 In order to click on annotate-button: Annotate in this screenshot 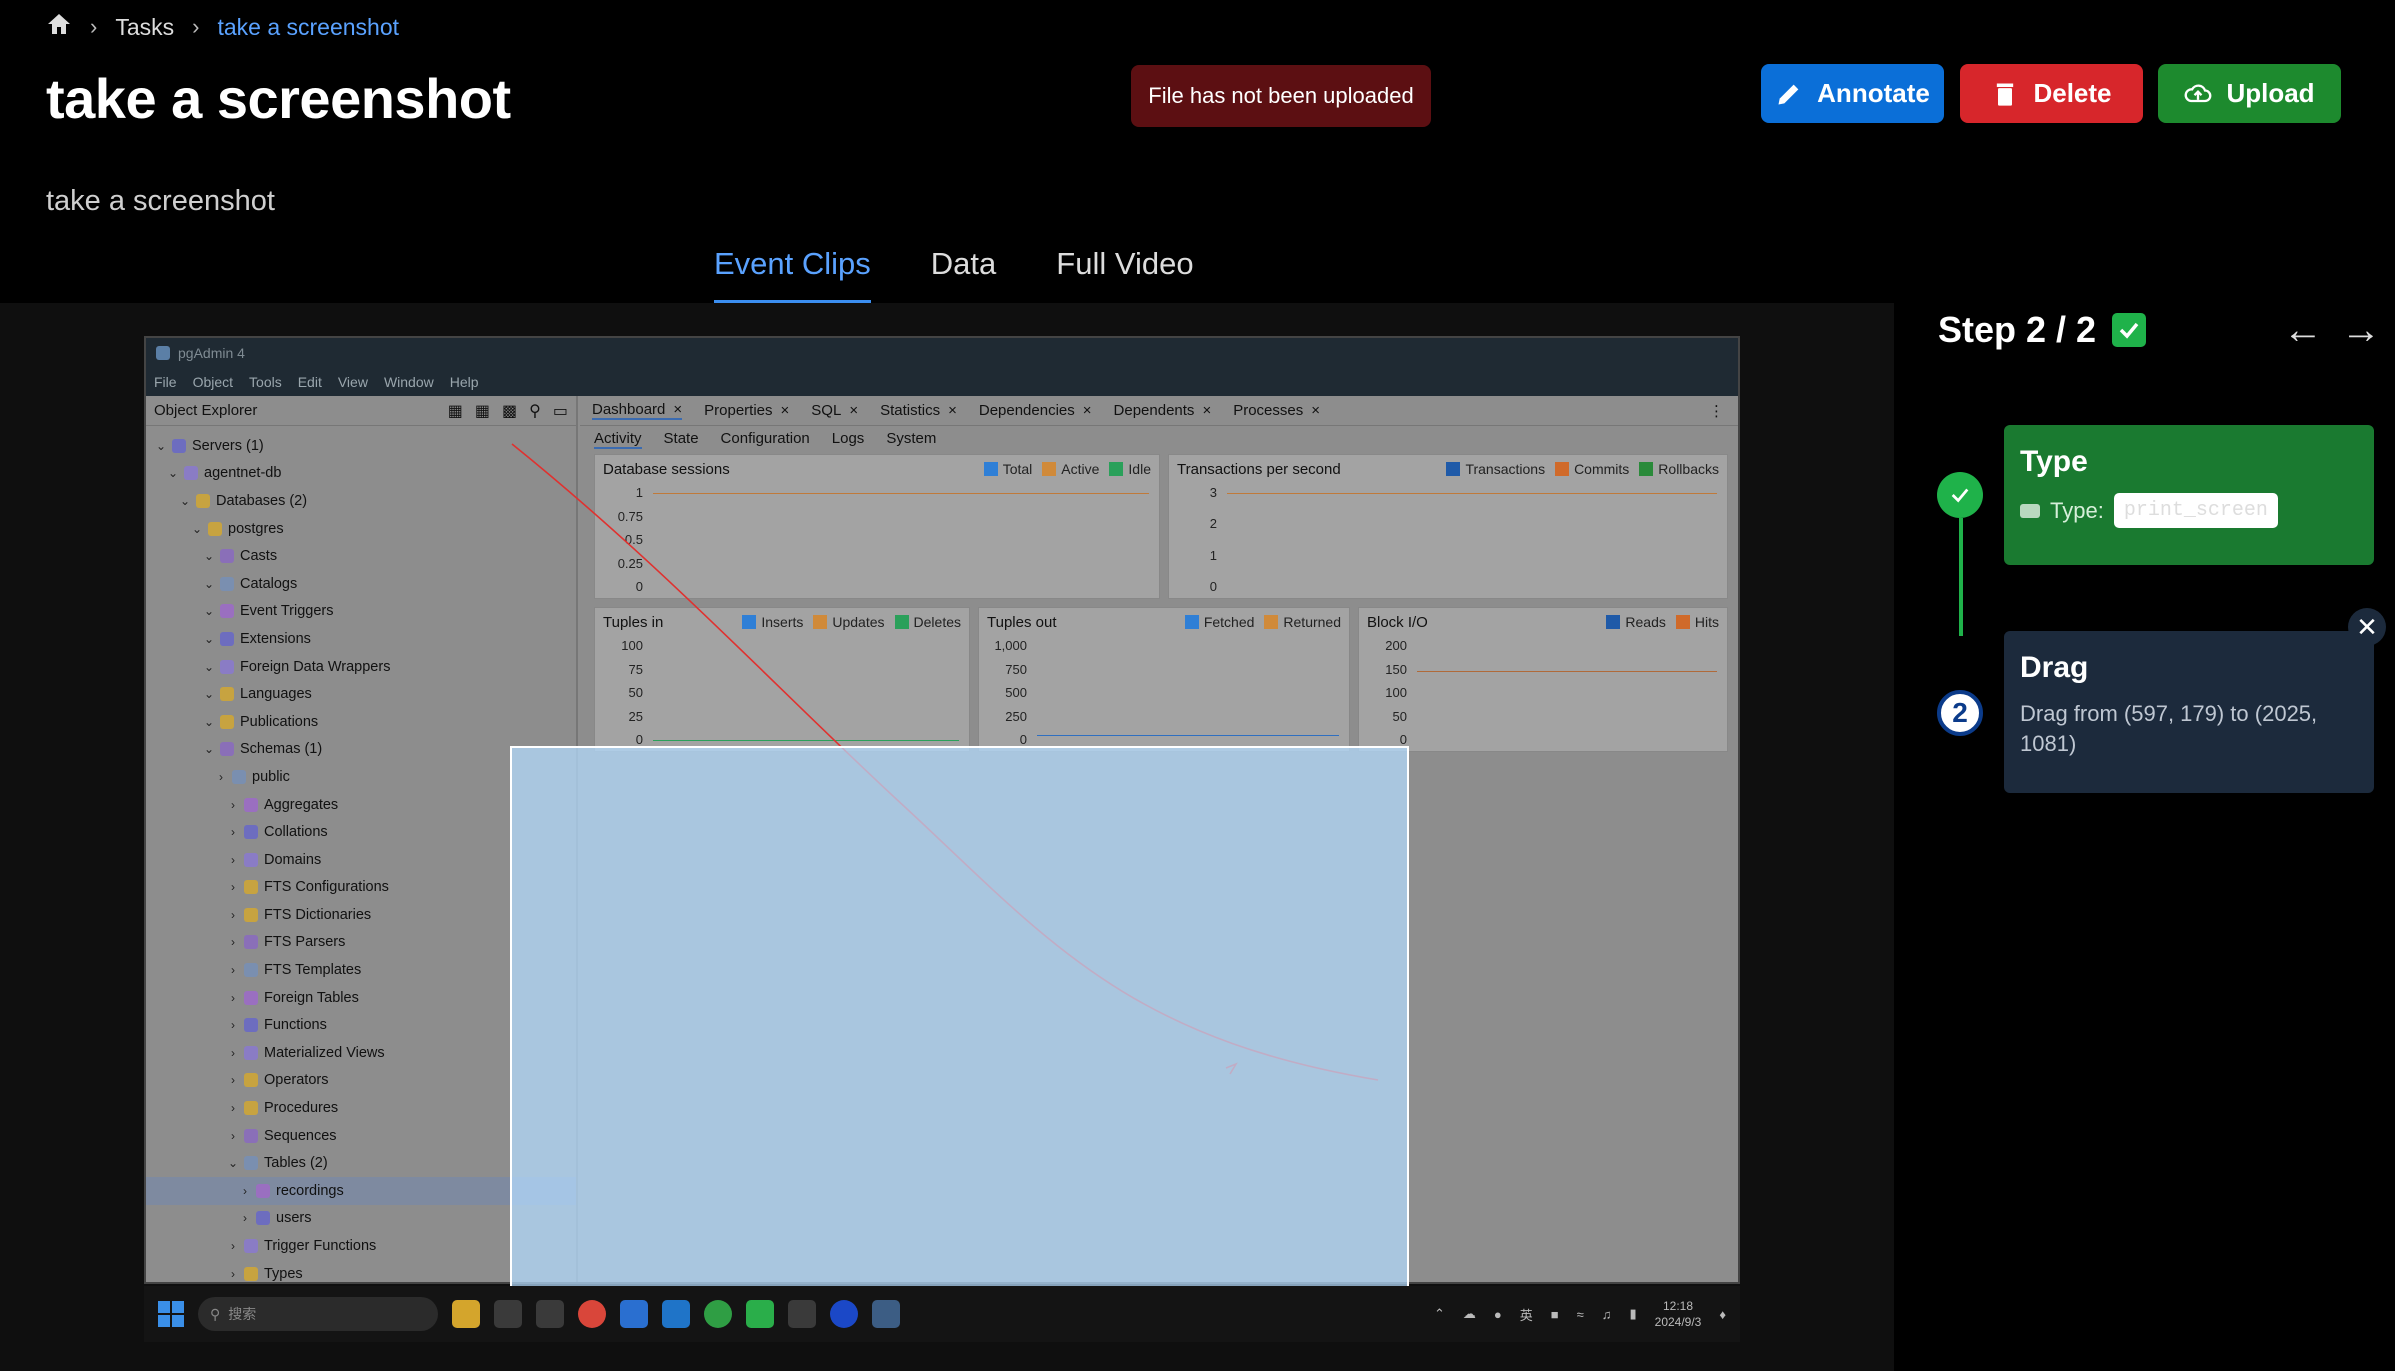, I will do `click(1852, 93)`.